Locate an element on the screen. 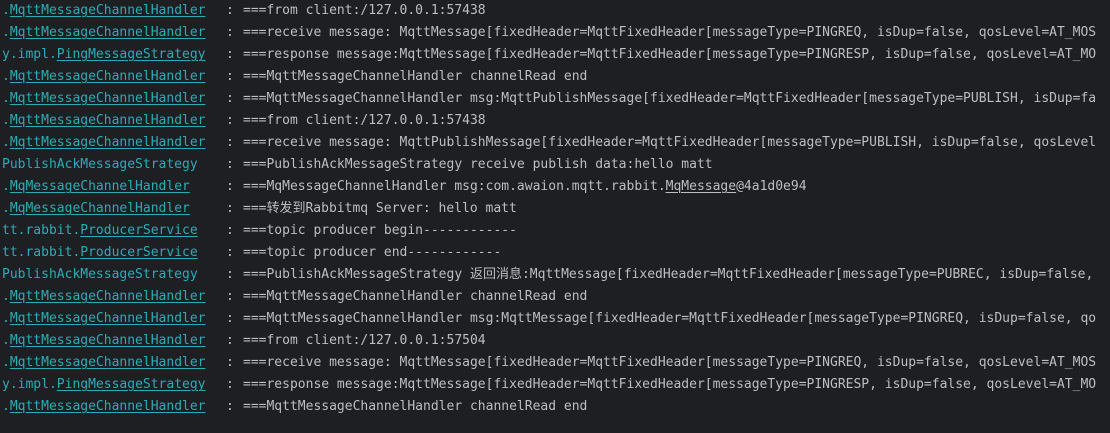  log-message: ===topic producer begin------------ is located at coordinates (380, 230).